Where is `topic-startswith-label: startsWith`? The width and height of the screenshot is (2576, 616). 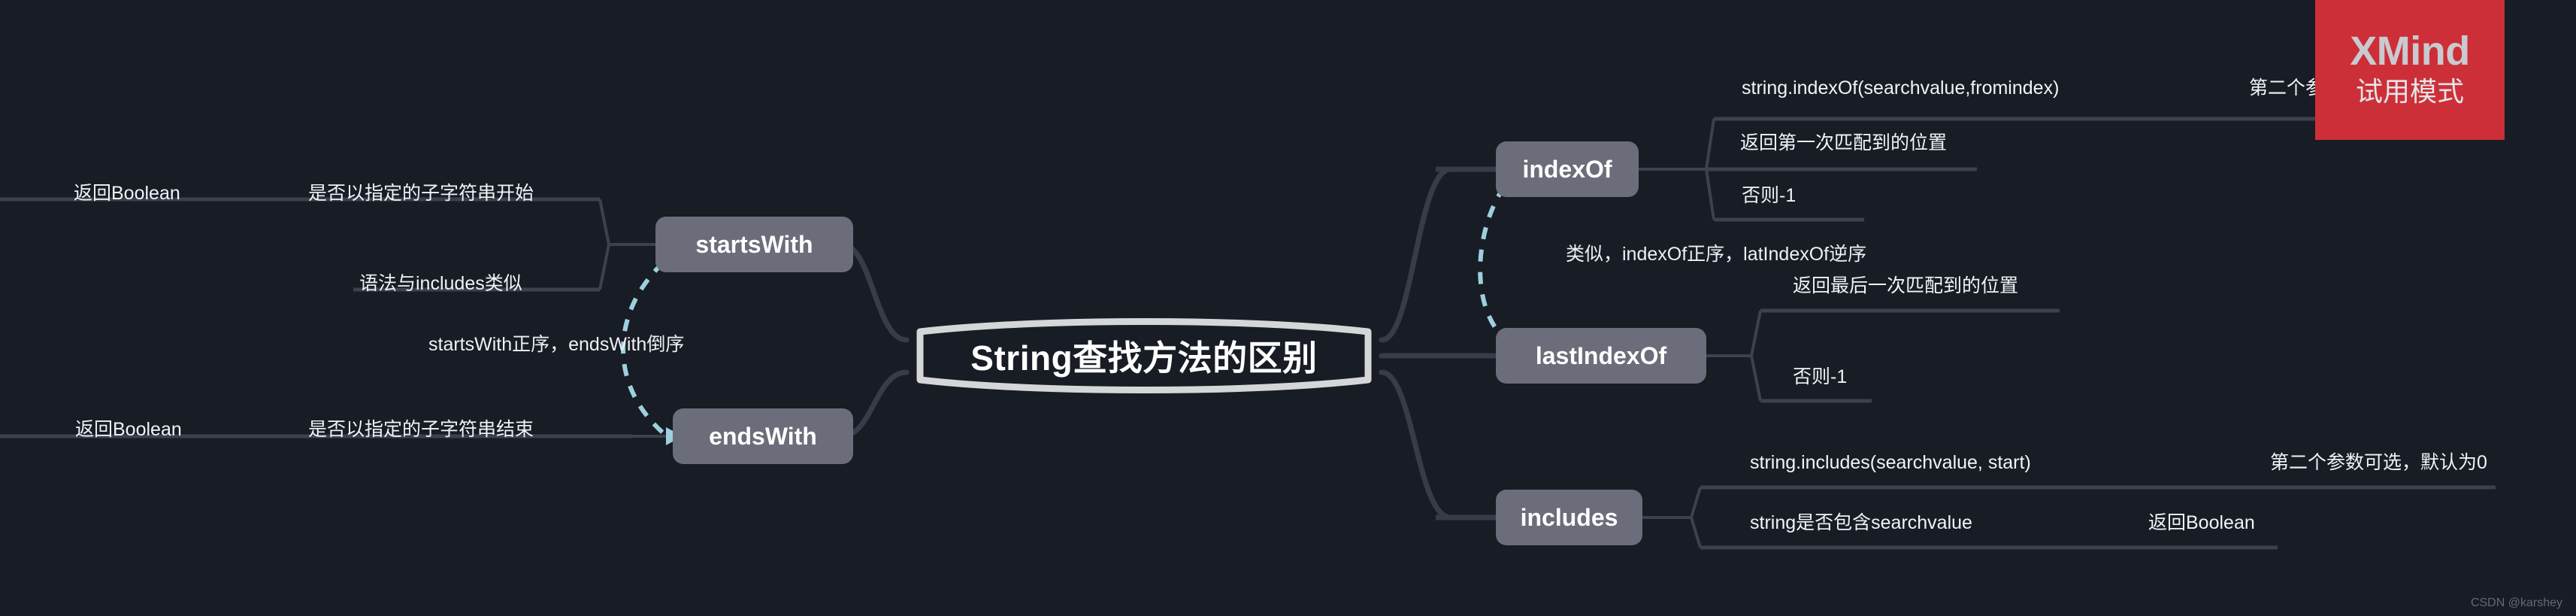 topic-startswith-label: startsWith is located at coordinates (754, 244).